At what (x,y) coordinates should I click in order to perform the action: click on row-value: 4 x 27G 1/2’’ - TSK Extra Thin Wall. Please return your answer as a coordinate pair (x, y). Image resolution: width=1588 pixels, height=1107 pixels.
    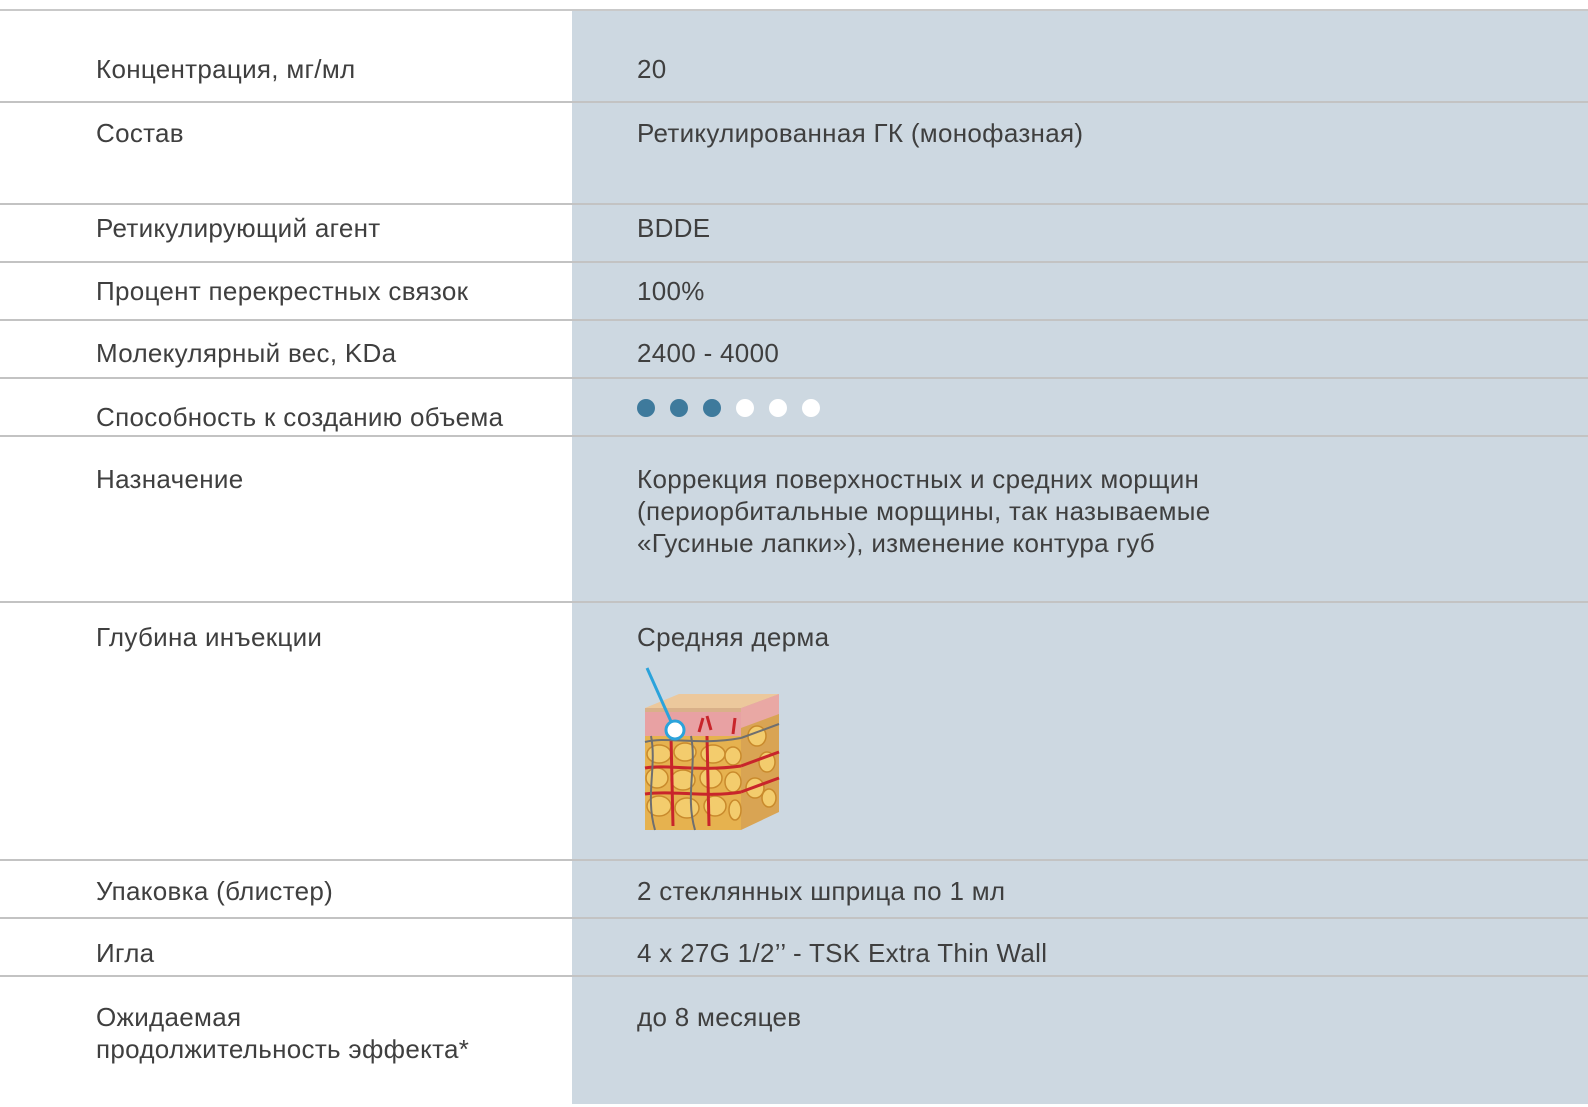
    Looking at the image, I should click on (842, 953).